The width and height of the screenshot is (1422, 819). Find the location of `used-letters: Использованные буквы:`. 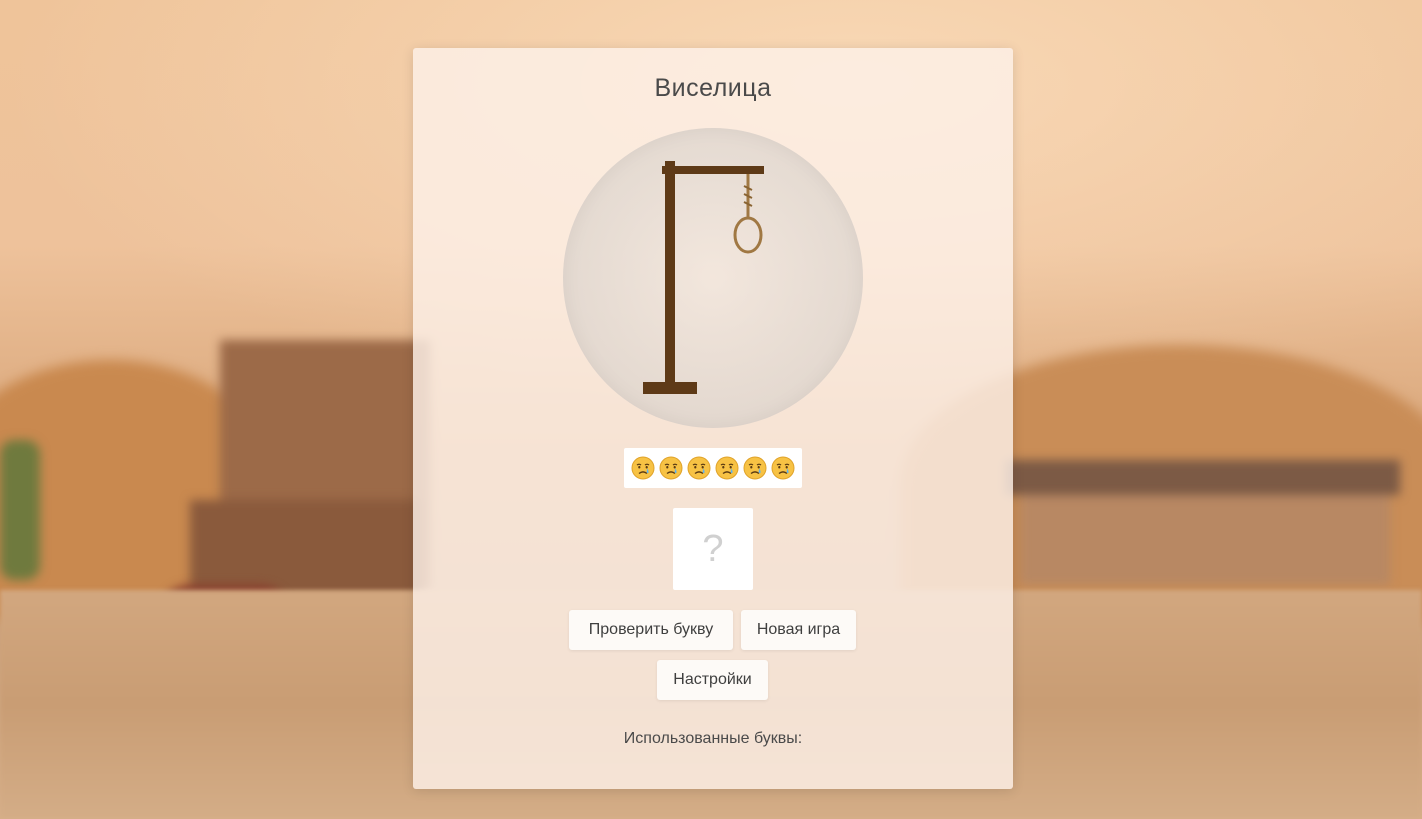

used-letters: Использованные буквы: is located at coordinates (713, 739).